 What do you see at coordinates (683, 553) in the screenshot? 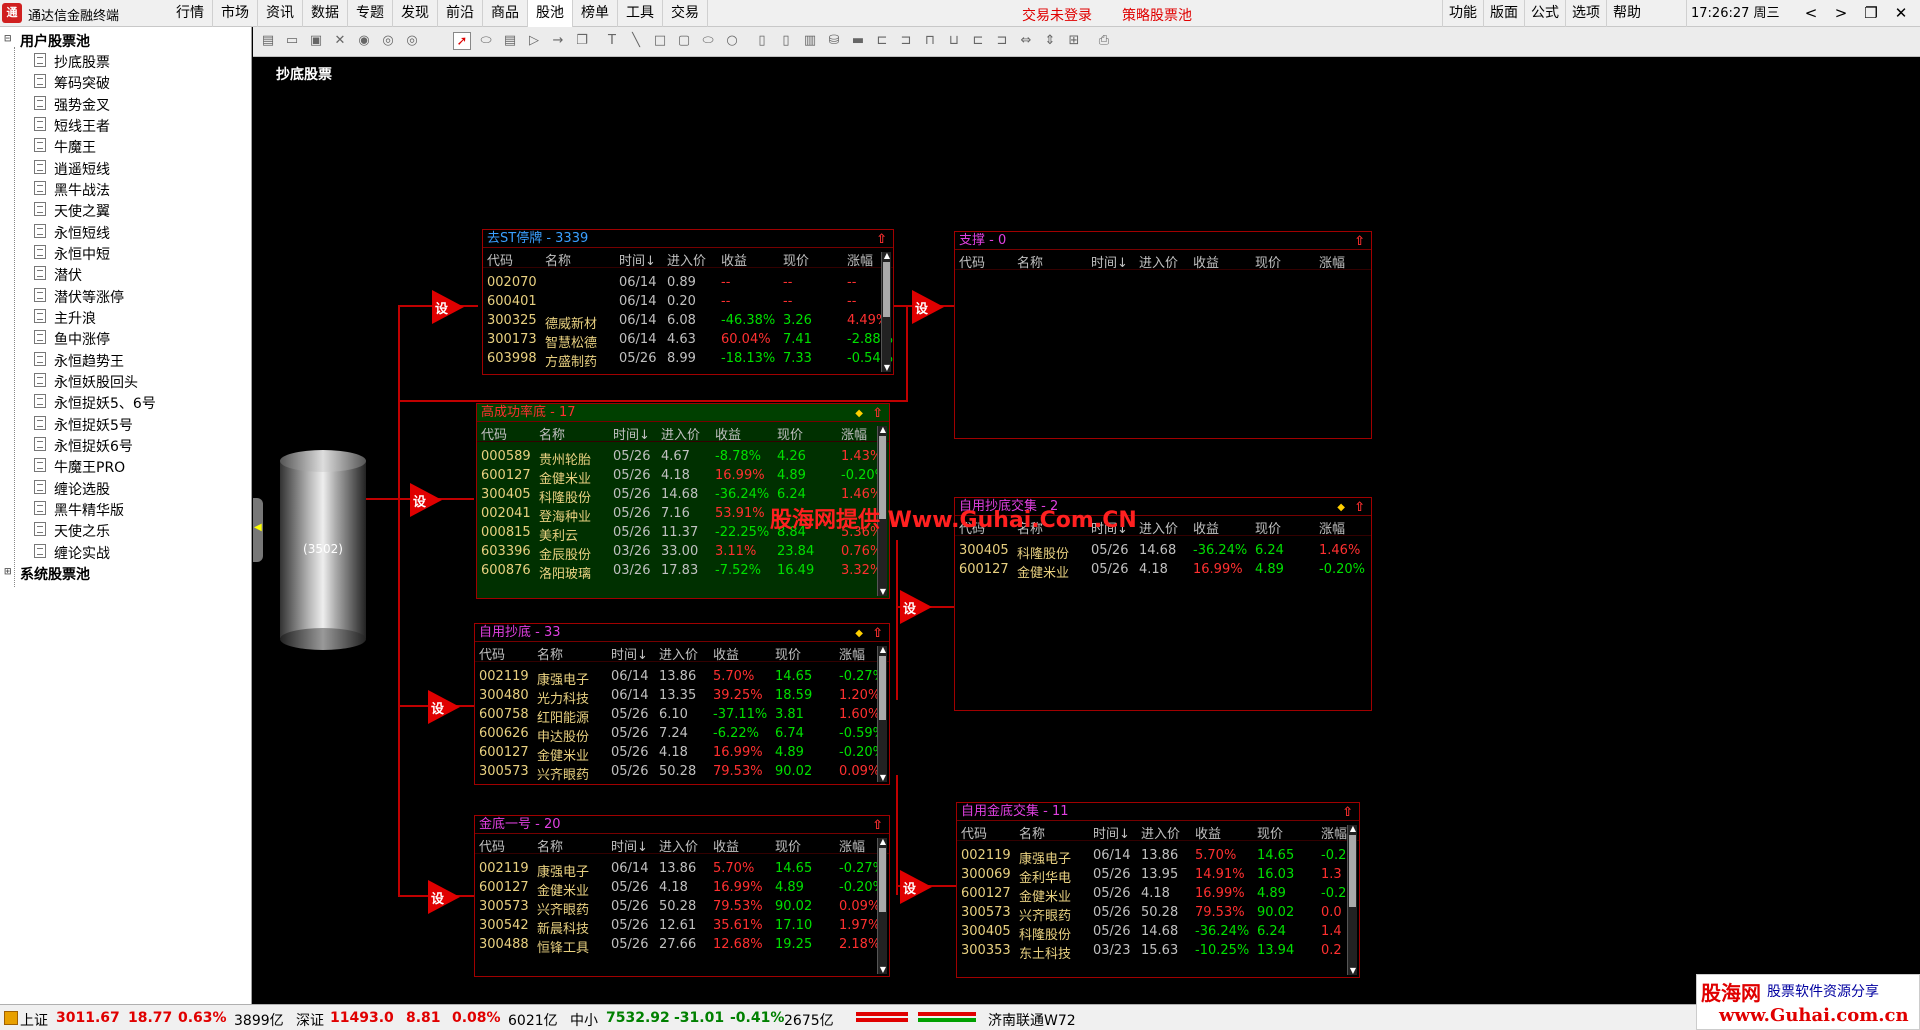
I see `table-row: 603396 金辰股份 03/26 33.00 3.11% 23.84 0.76%` at bounding box center [683, 553].